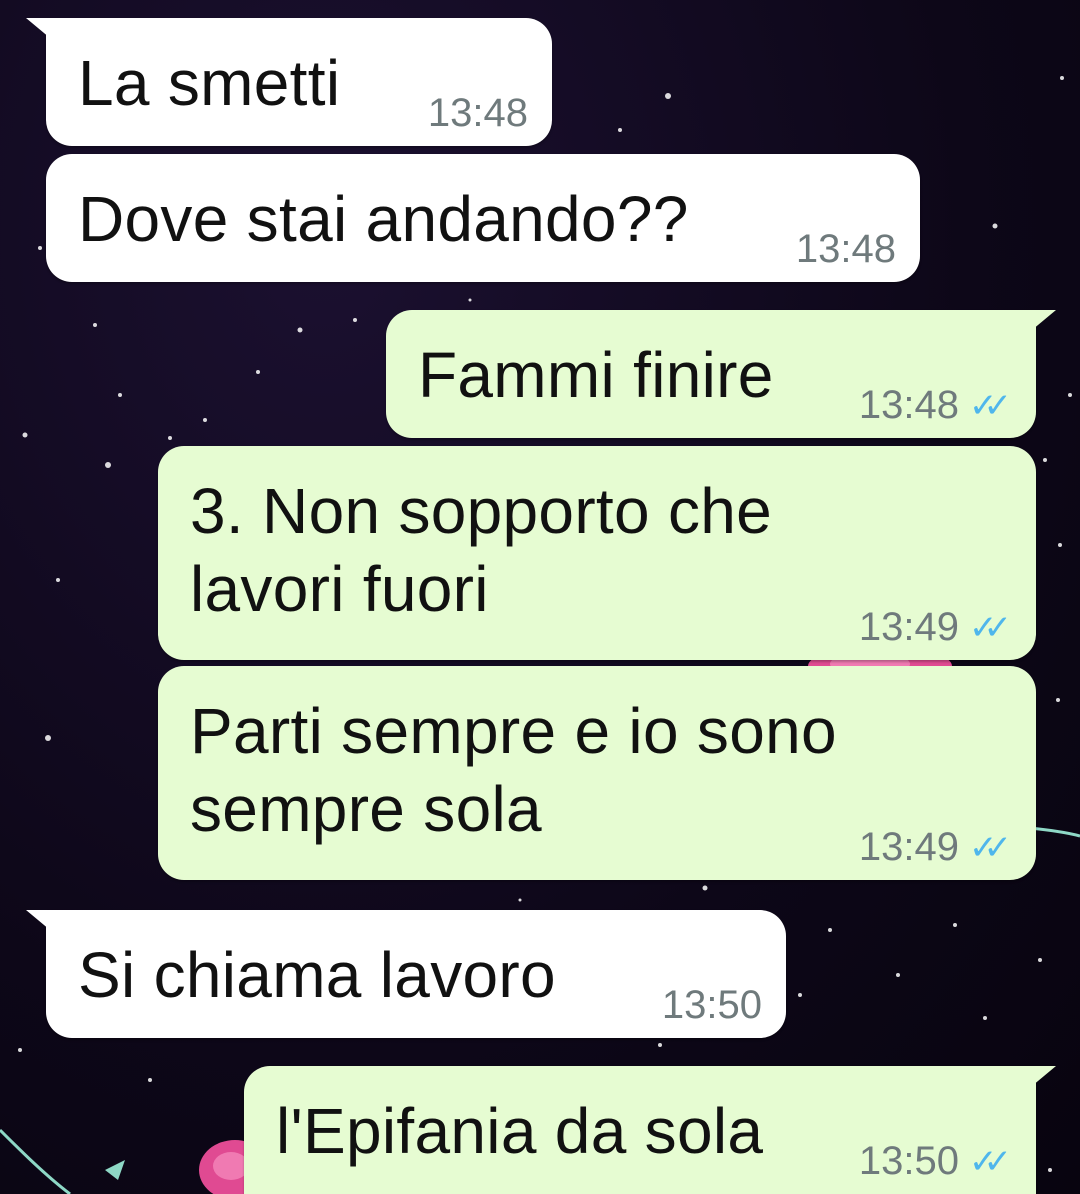 This screenshot has width=1080, height=1194. I want to click on message-text: Fammi finire, so click(596, 375).